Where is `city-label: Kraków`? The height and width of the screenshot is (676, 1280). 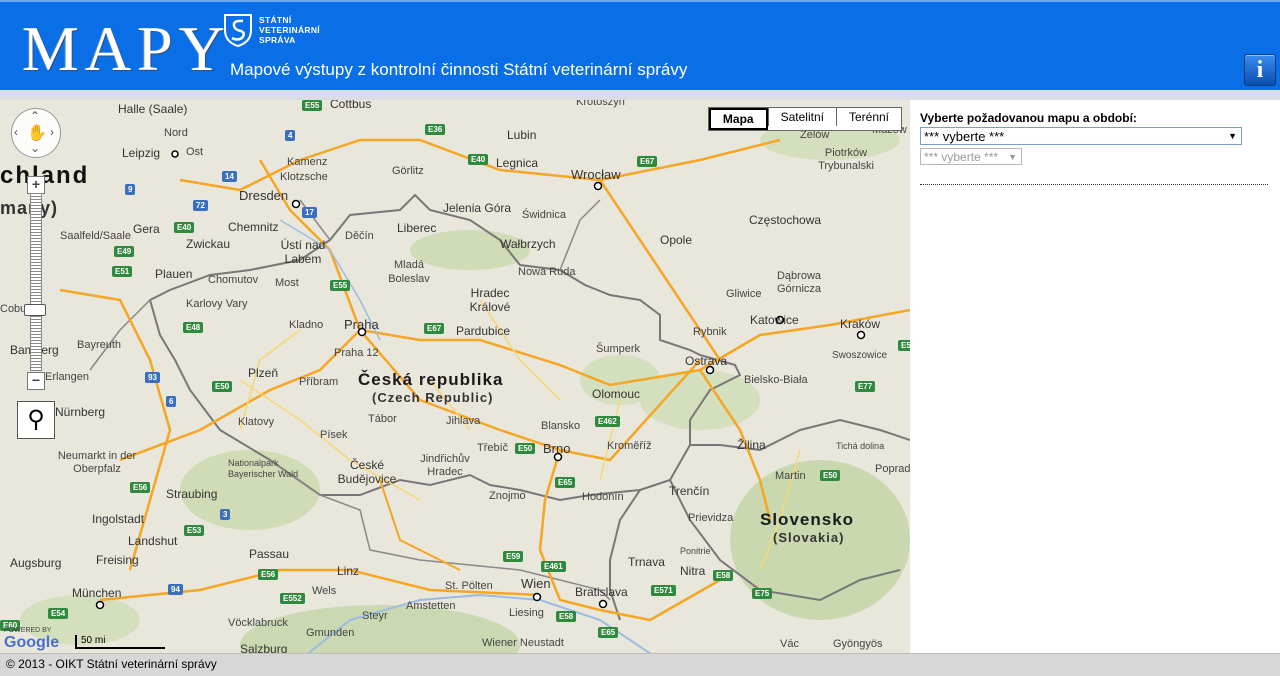 city-label: Kraków is located at coordinates (860, 324).